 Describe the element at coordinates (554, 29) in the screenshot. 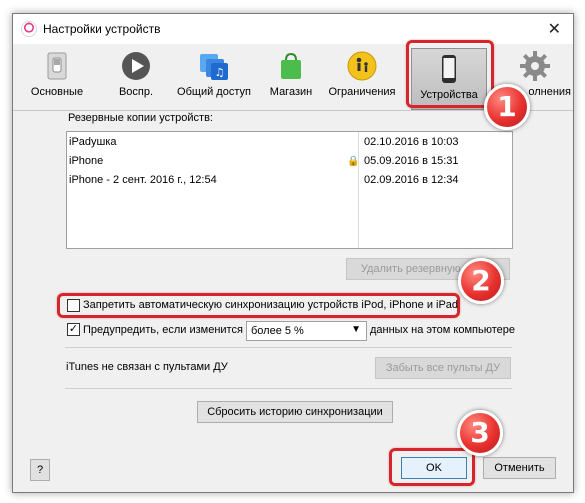

I see `close-icon: ✕` at that location.